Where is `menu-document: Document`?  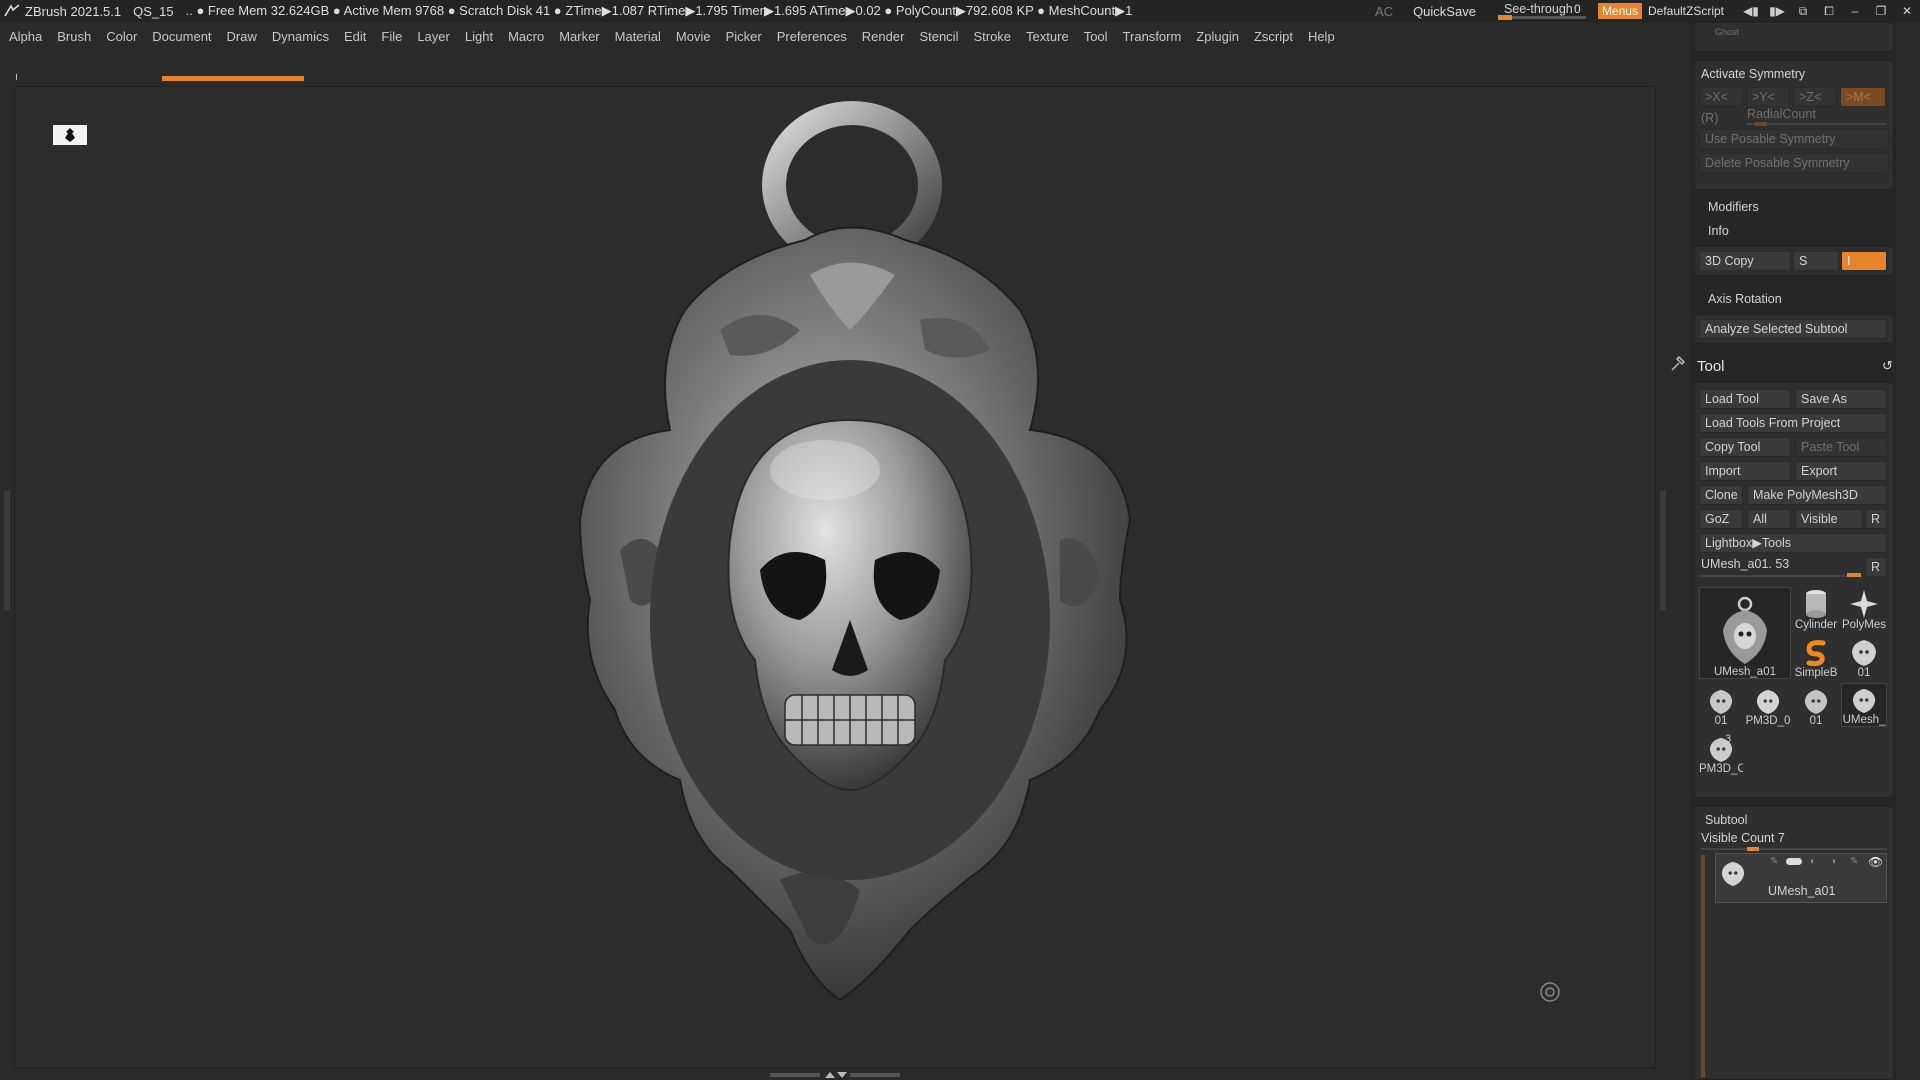 menu-document: Document is located at coordinates (181, 36).